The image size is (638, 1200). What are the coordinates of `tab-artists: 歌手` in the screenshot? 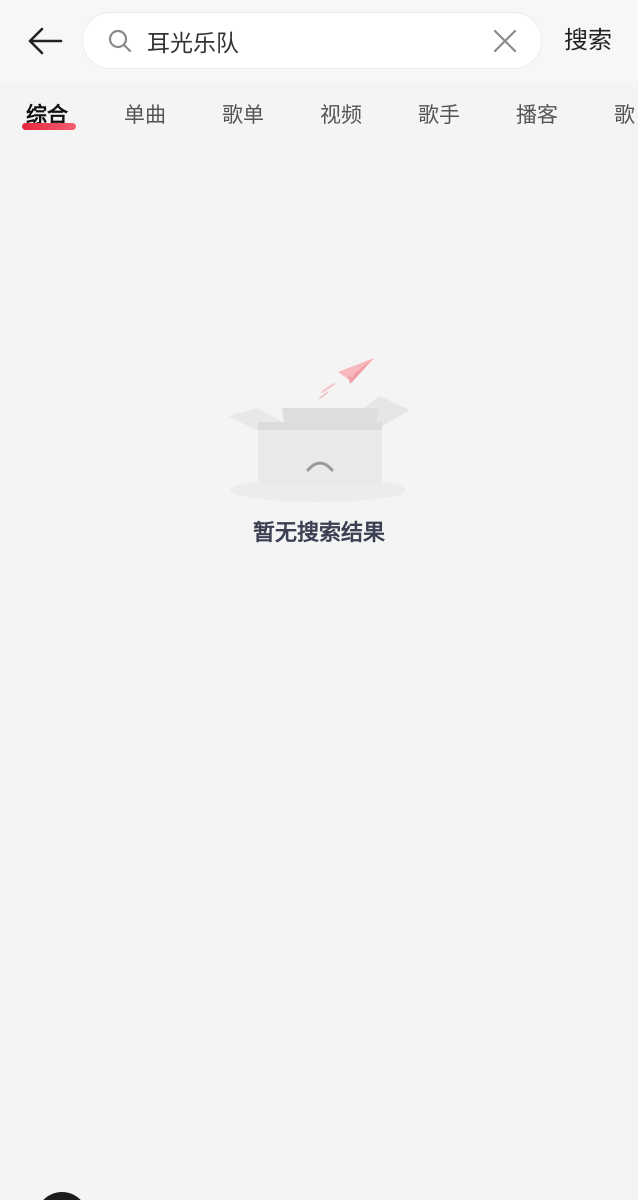 It's located at (439, 115).